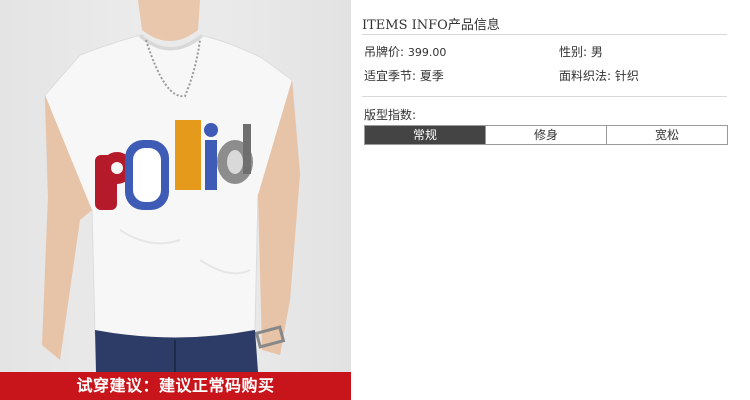  What do you see at coordinates (384, 52) in the screenshot?
I see `price-label: 吊牌价:` at bounding box center [384, 52].